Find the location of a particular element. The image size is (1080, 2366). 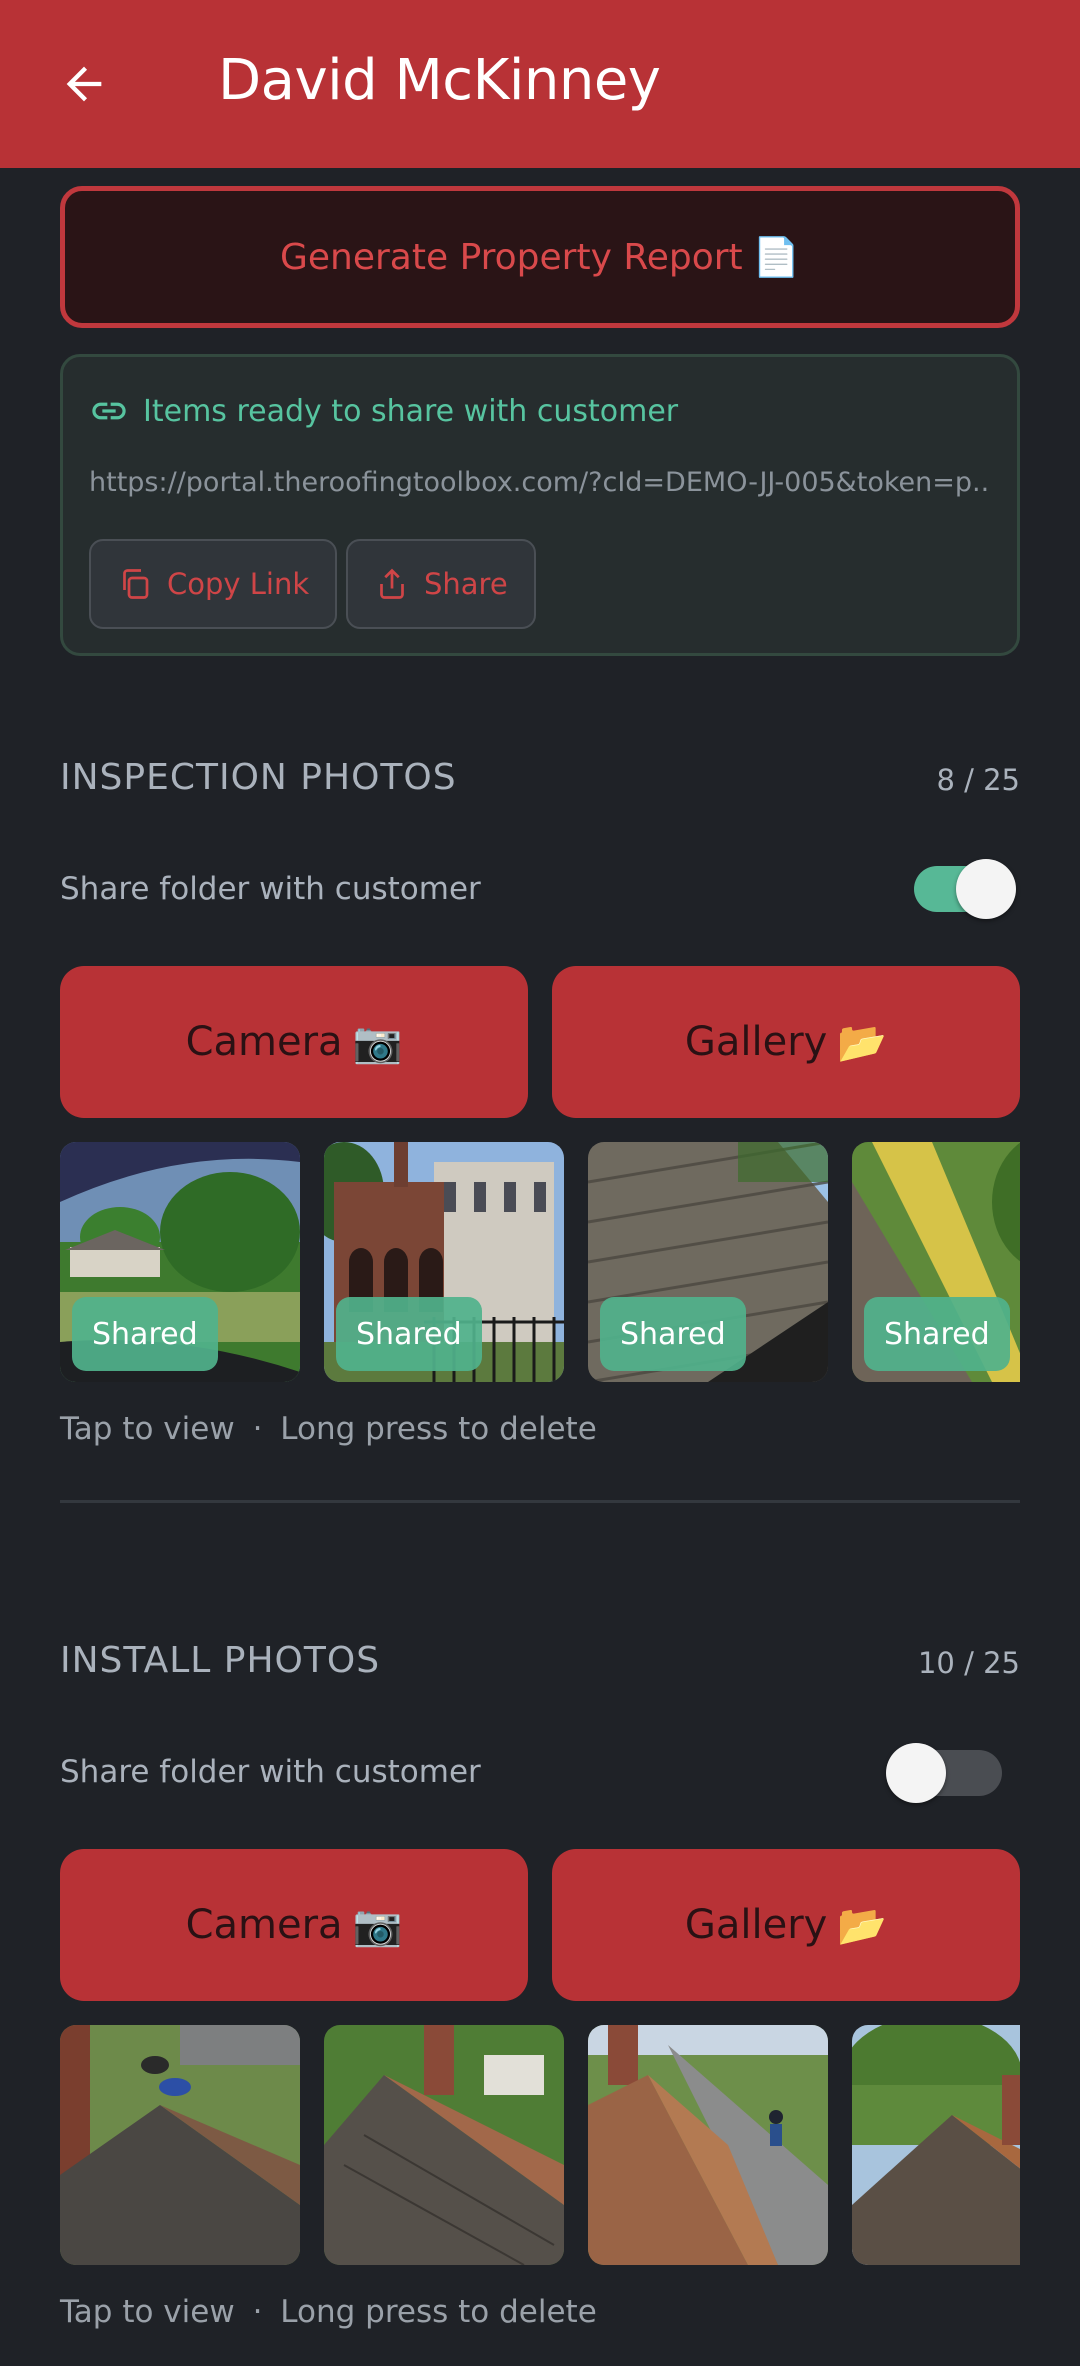

inspection-photo-strip: Shared Shared Shared Shared is located at coordinates (540, 1262).